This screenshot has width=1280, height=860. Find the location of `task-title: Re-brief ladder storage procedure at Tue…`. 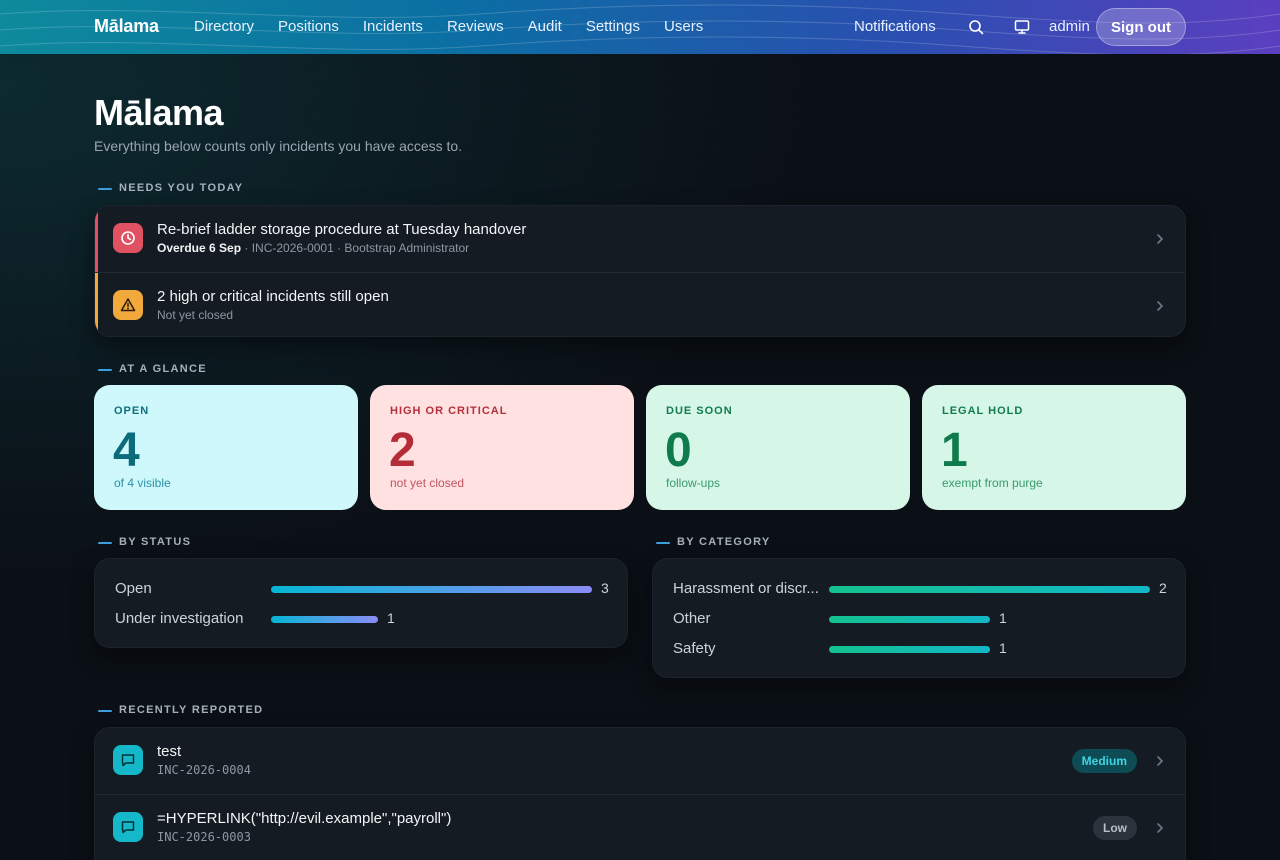

task-title: Re-brief ladder storage procedure at Tue… is located at coordinates (342, 229).